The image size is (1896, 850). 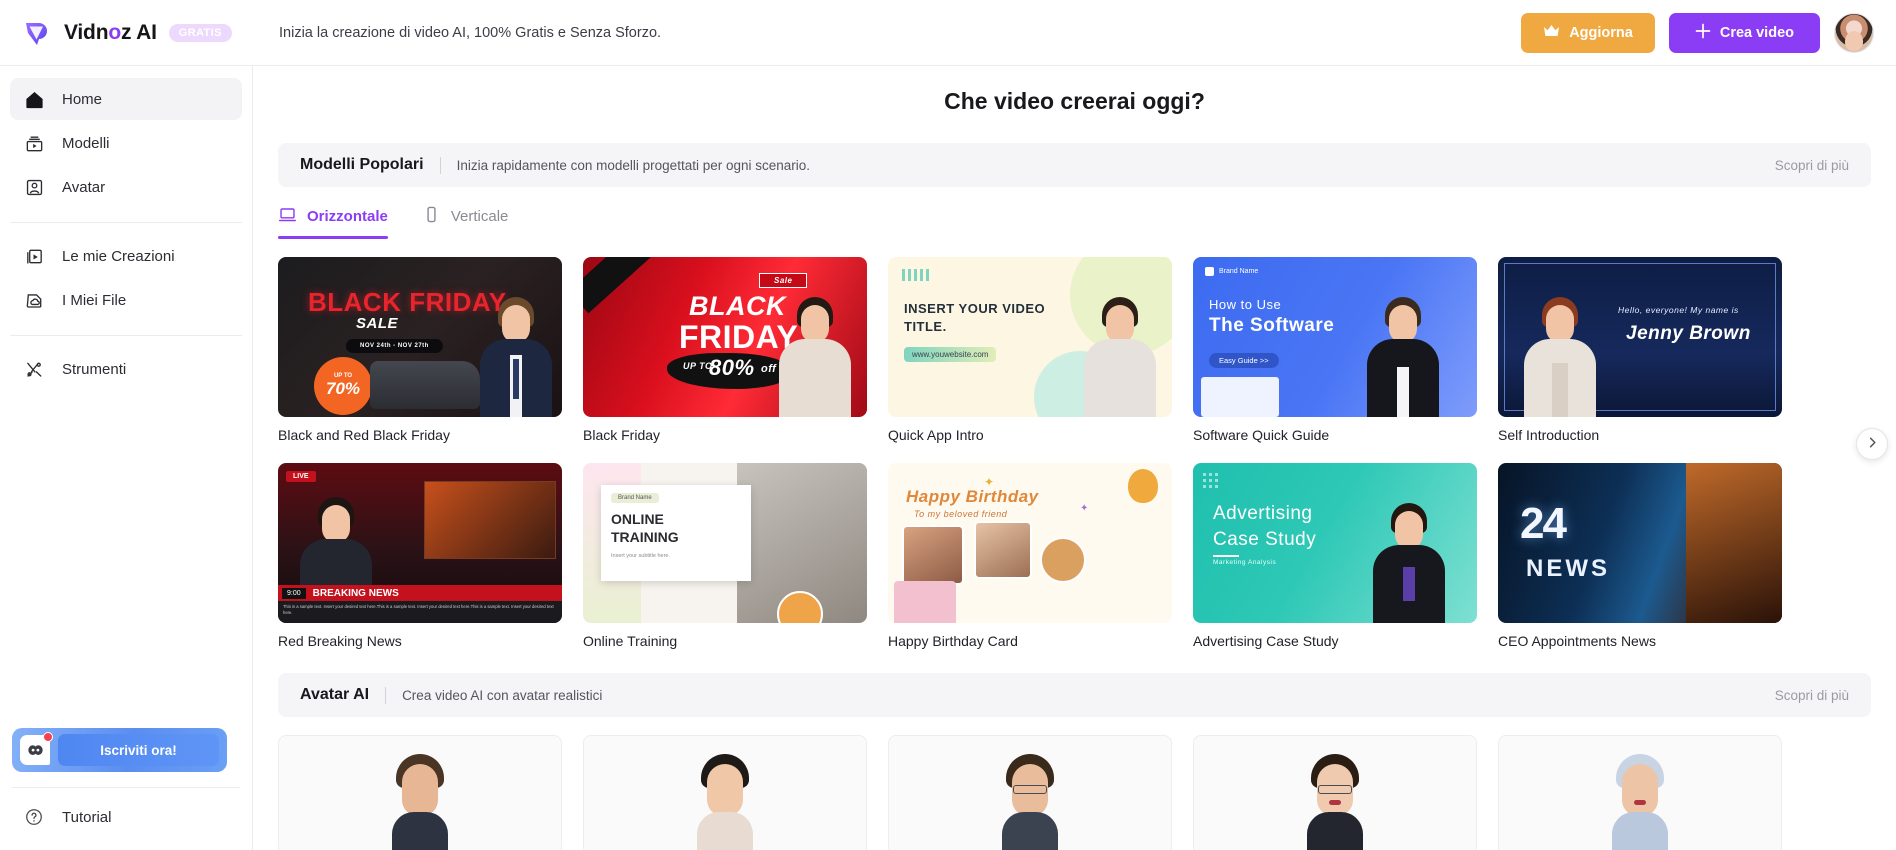 I want to click on thumb-line-1: Advertising, so click(x=1263, y=513).